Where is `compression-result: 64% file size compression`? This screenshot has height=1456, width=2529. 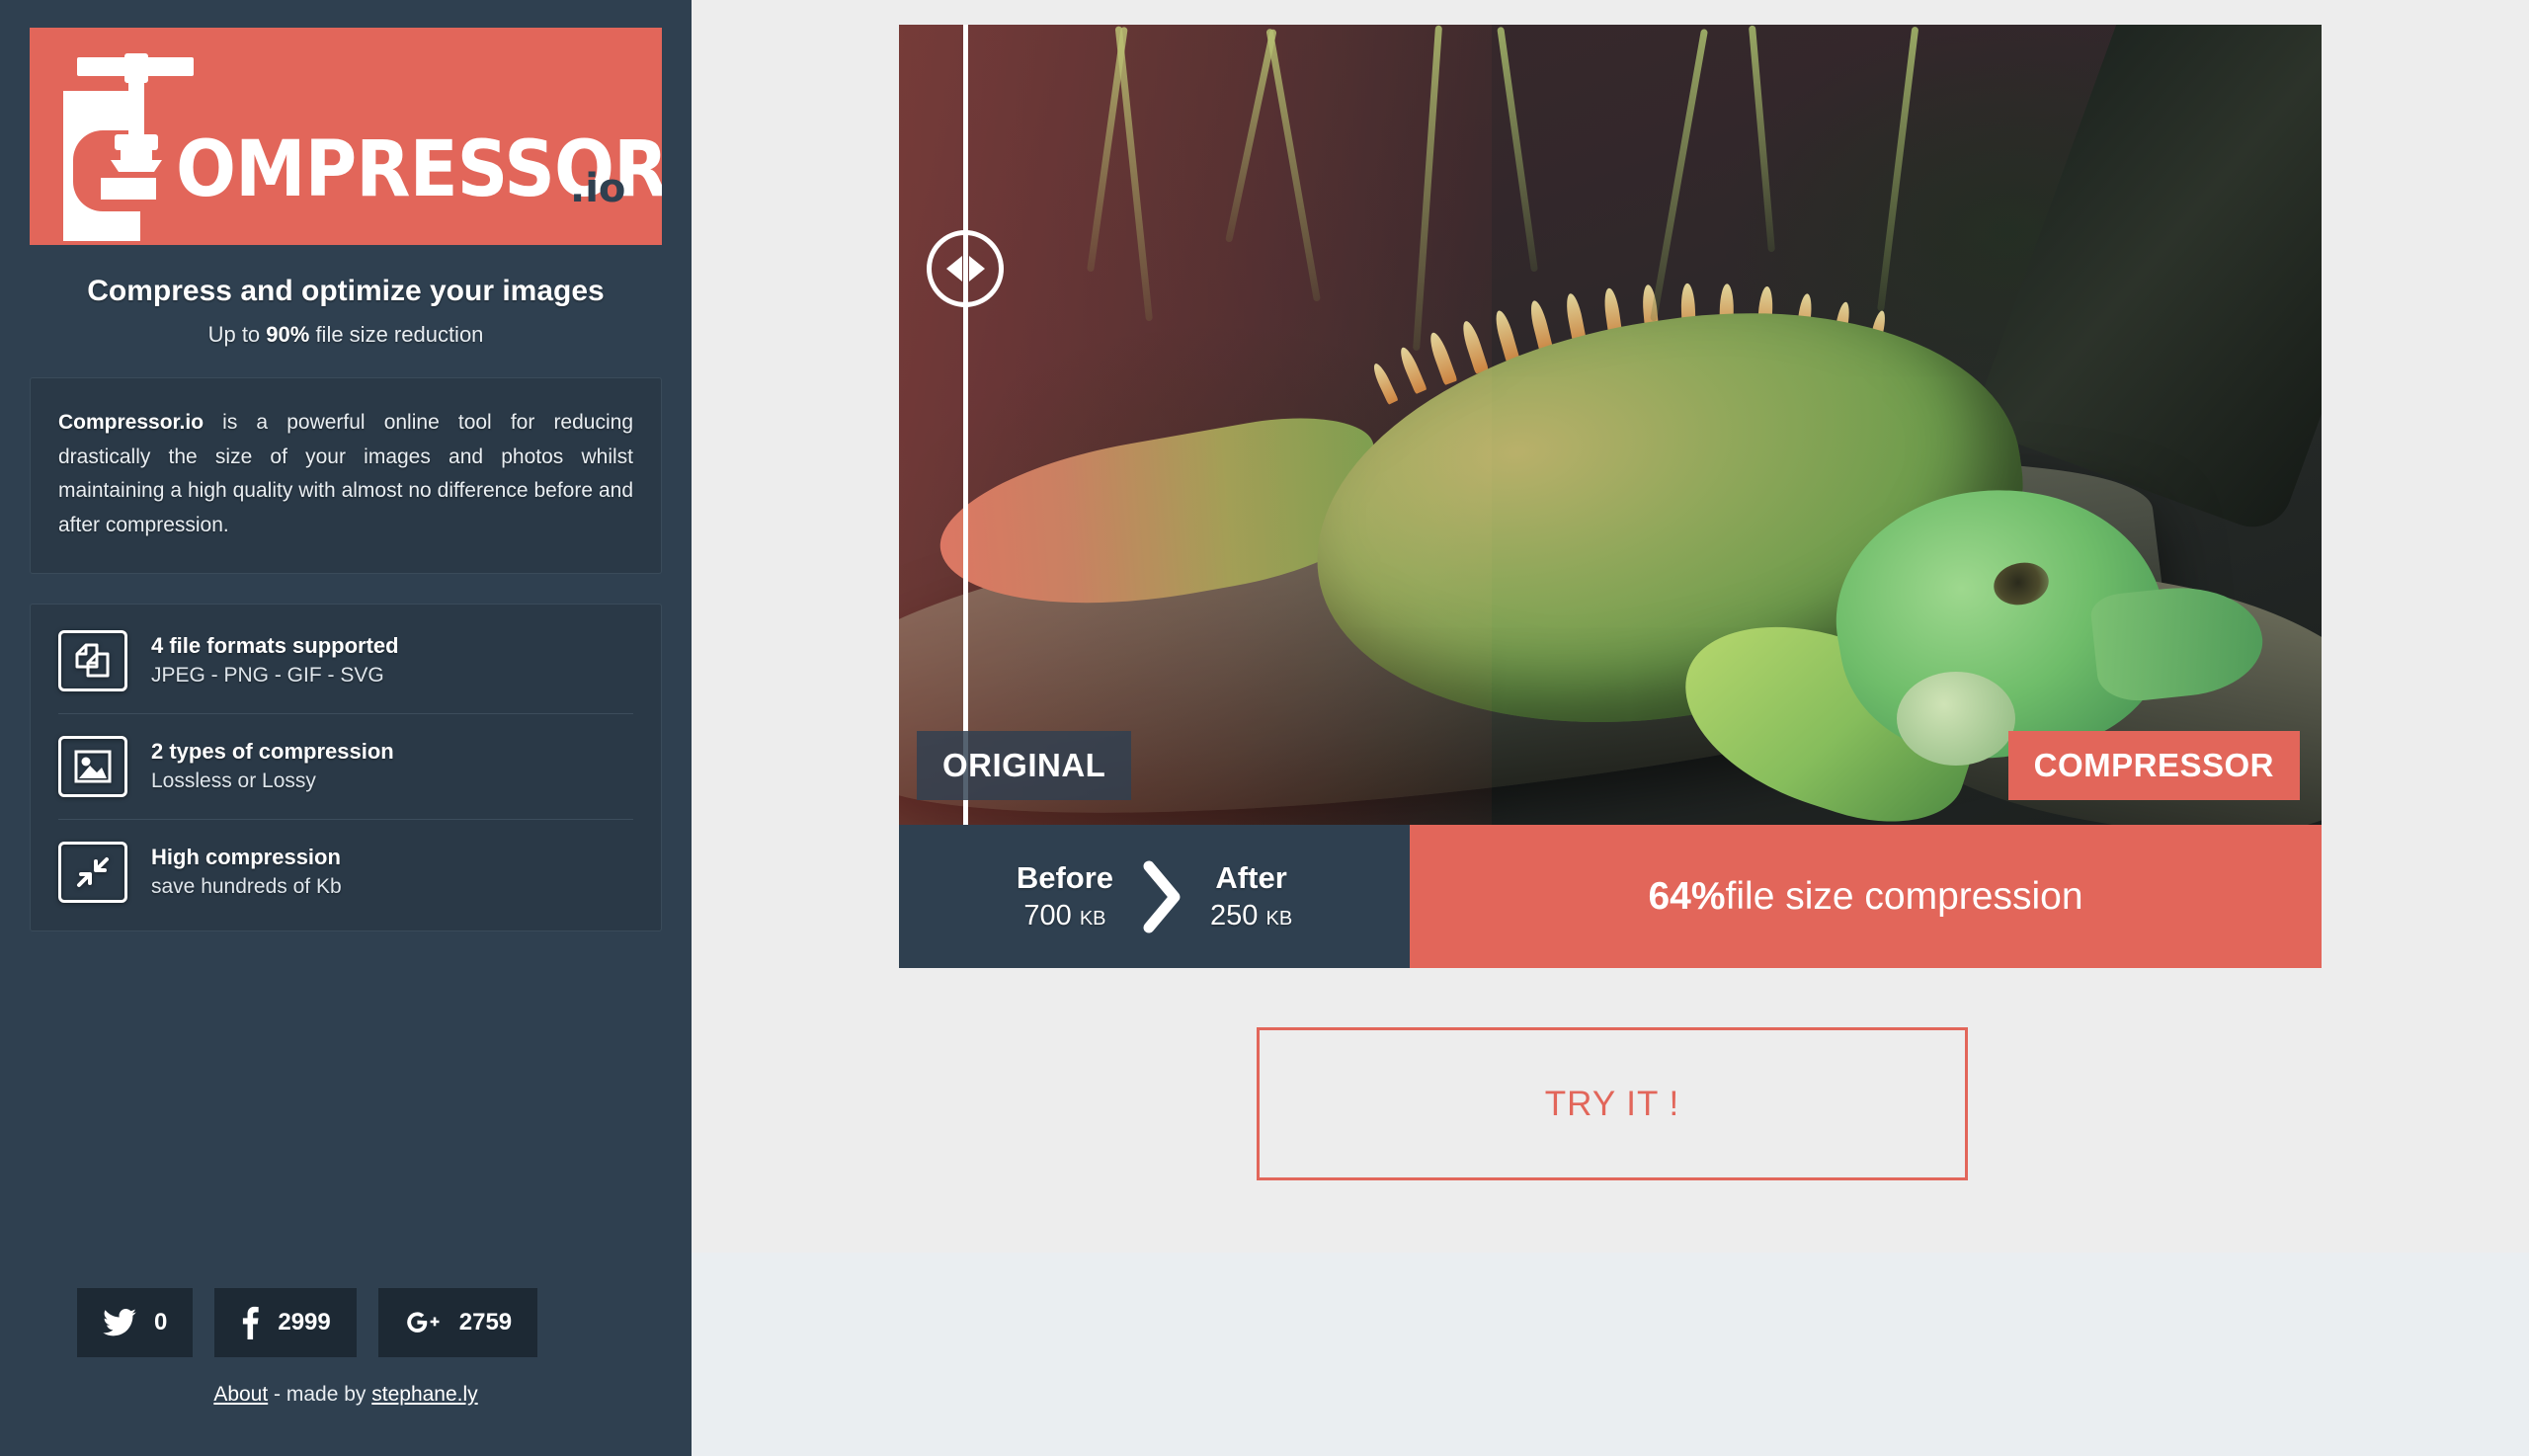 compression-result: 64% file size compression is located at coordinates (1866, 896).